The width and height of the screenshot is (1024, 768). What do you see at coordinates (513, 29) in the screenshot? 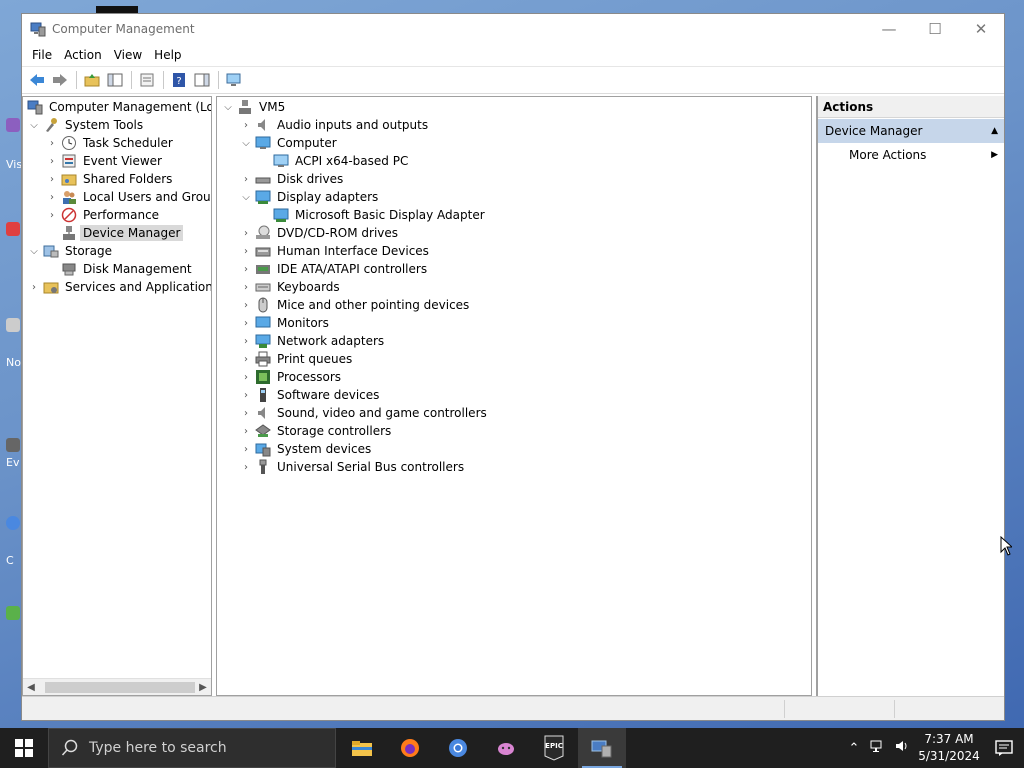
I see `title-bar: Computer Management — ☐ ✕` at bounding box center [513, 29].